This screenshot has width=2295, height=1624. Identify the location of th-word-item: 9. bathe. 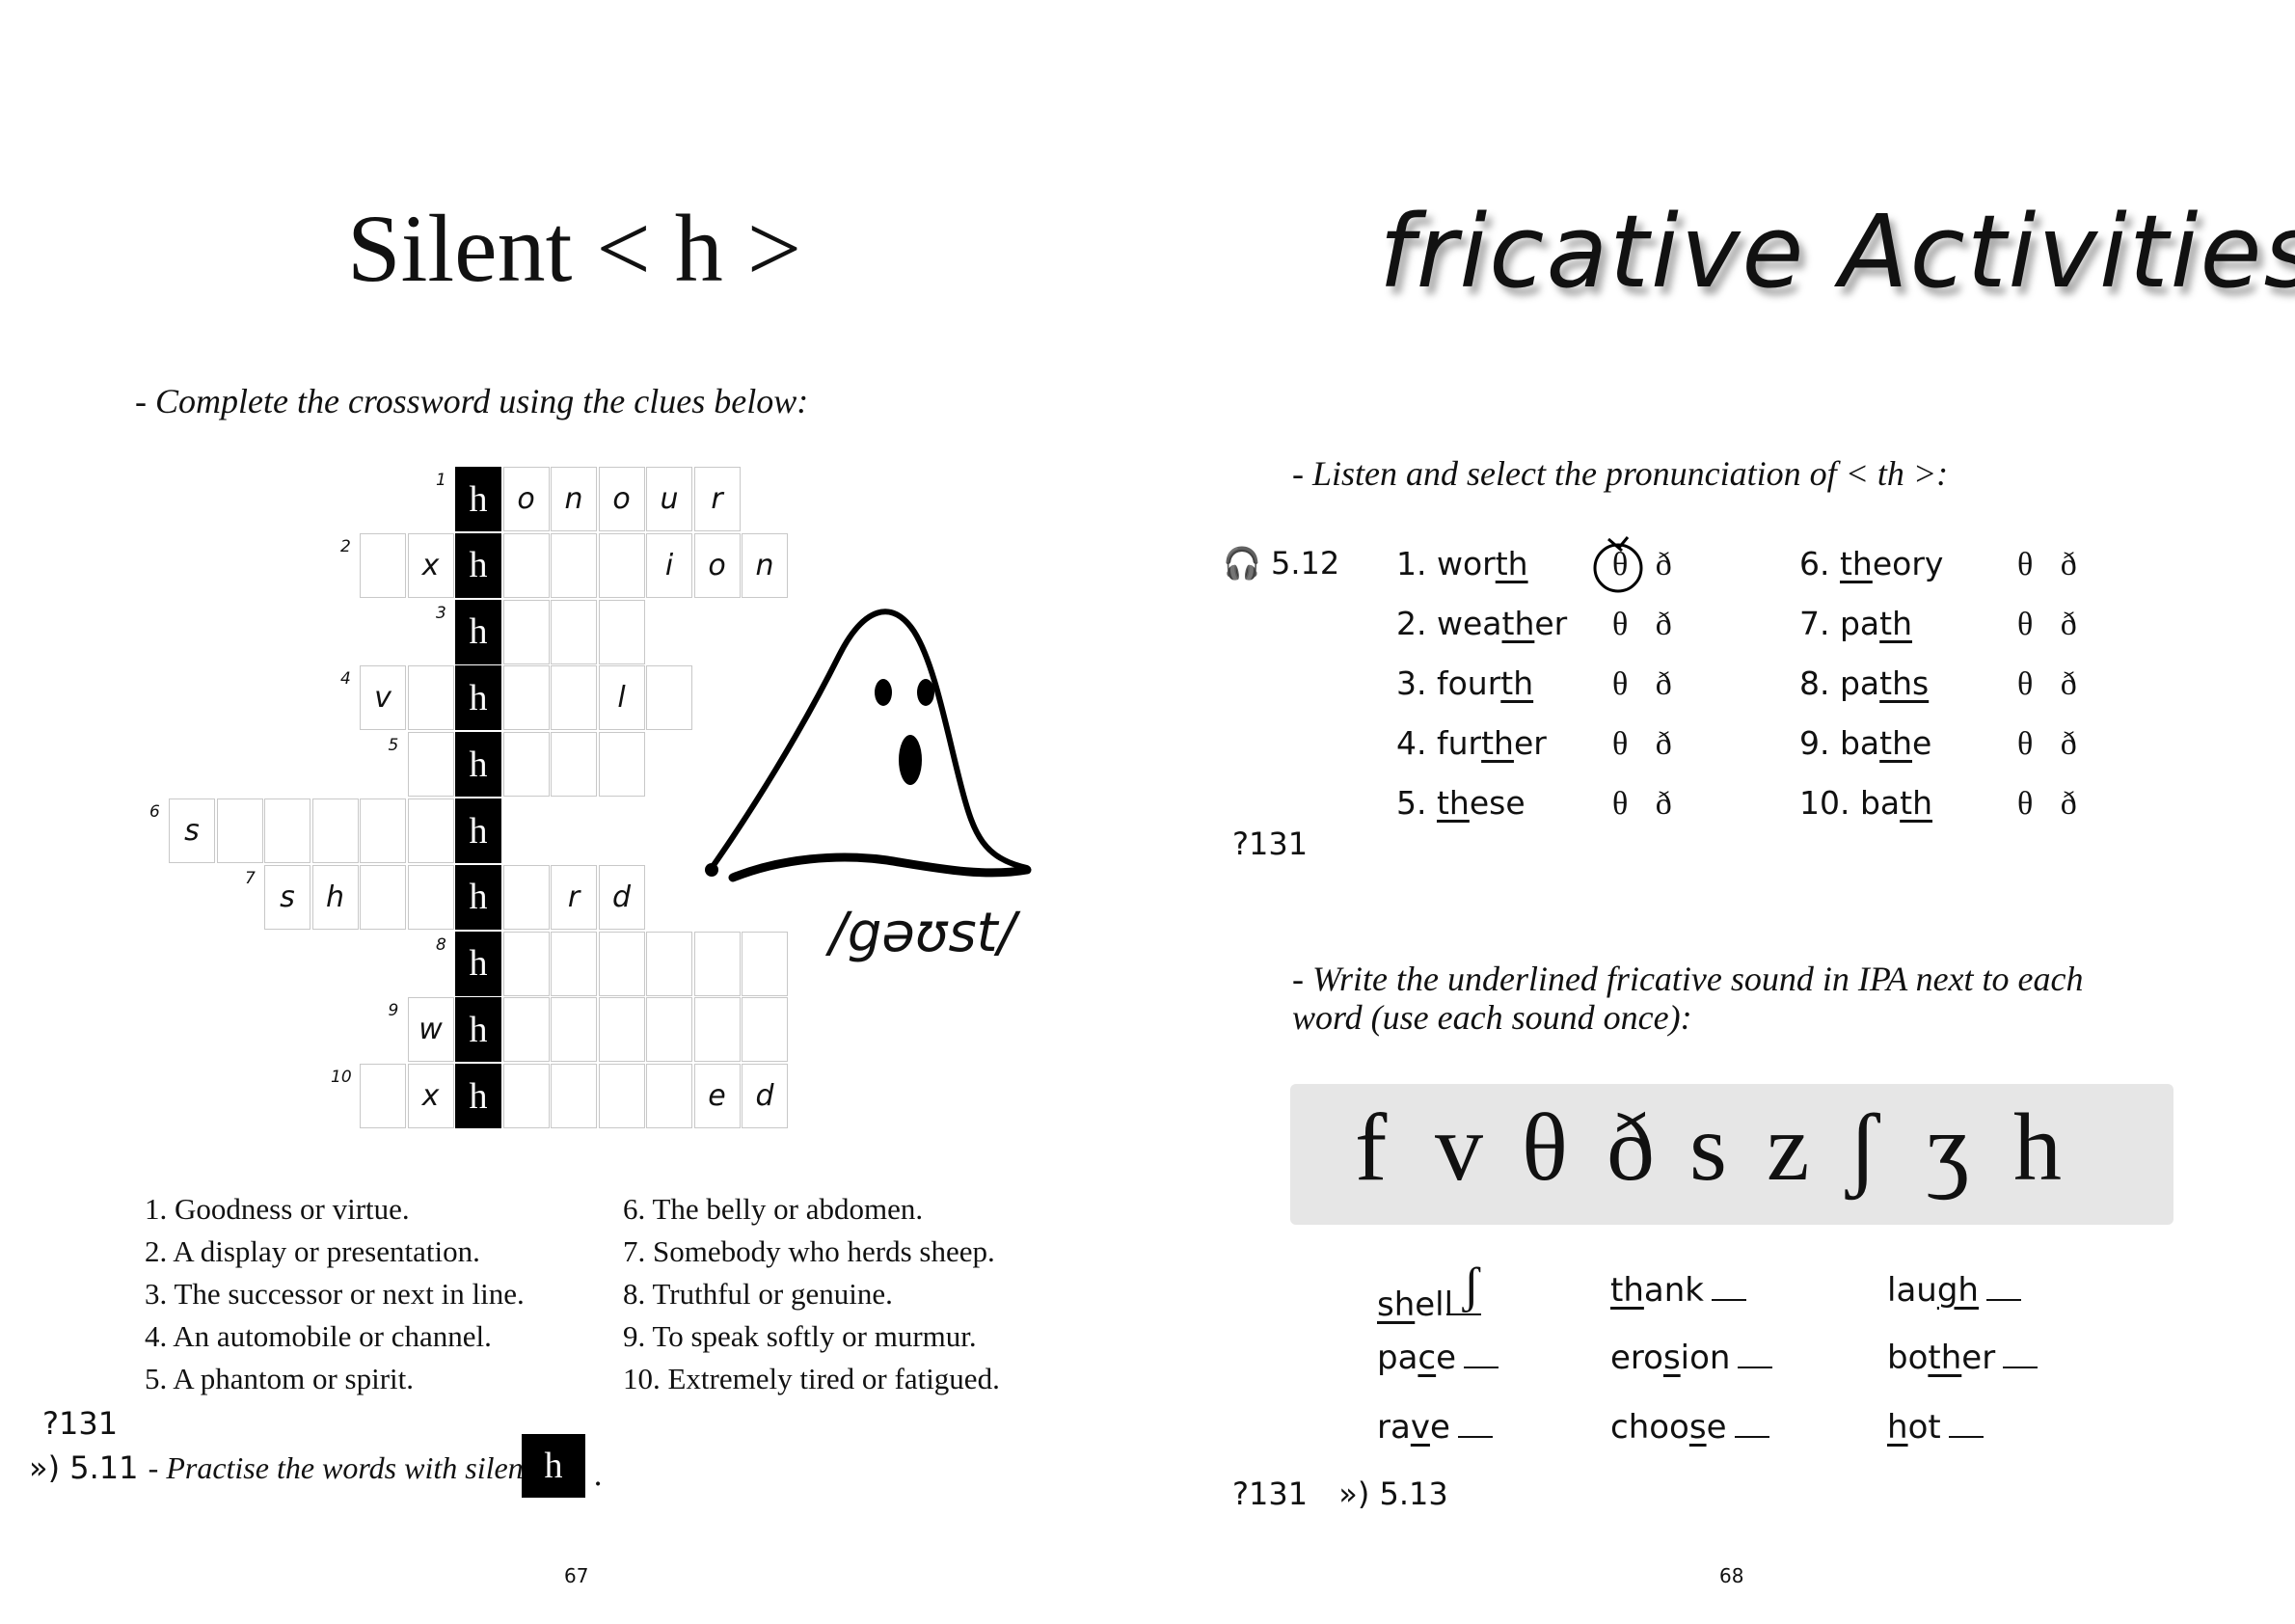
(1865, 743).